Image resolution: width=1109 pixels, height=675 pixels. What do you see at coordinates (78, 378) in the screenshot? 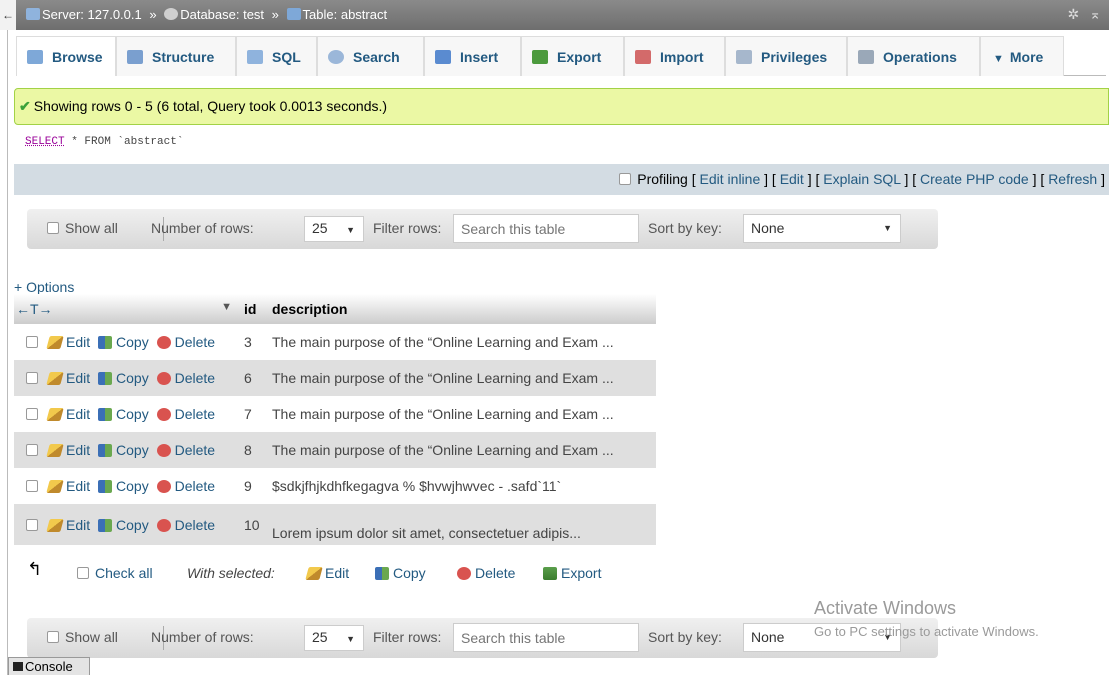
I see `edit-label: Edit` at bounding box center [78, 378].